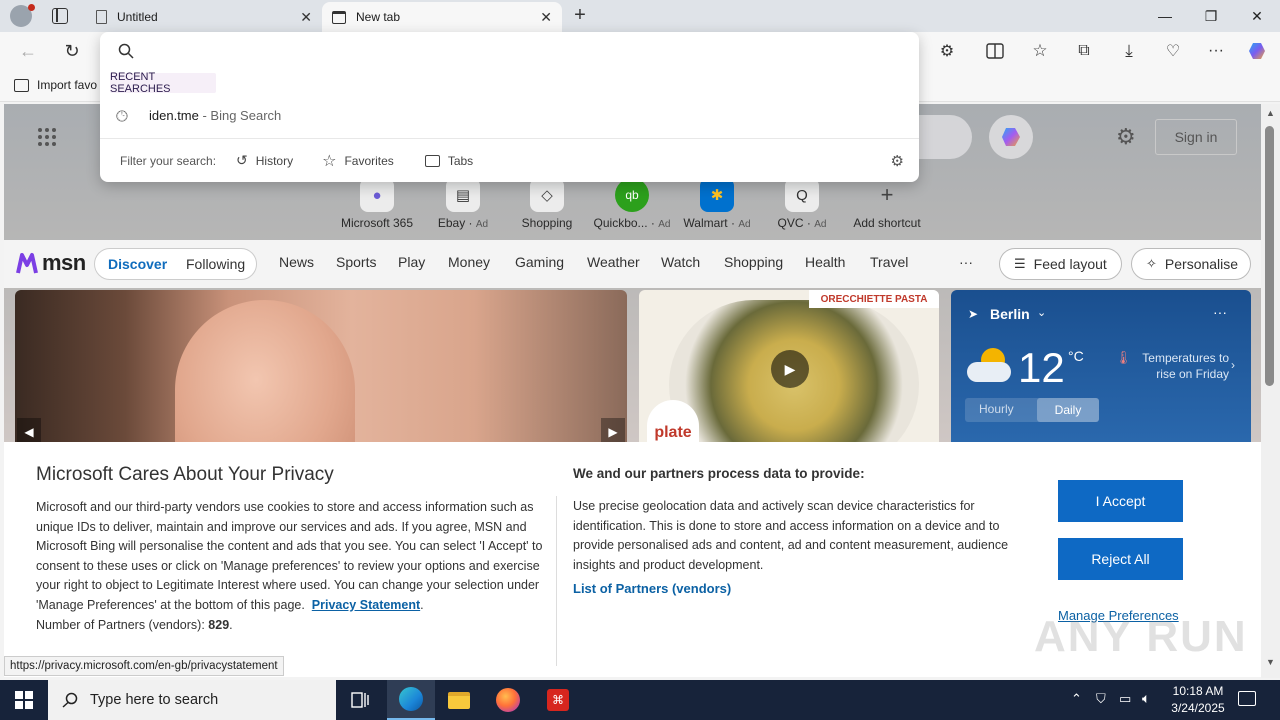 This screenshot has width=1280, height=720. Describe the element at coordinates (1076, 699) in the screenshot. I see `show-hidden-icons-icon: ⌃` at that location.